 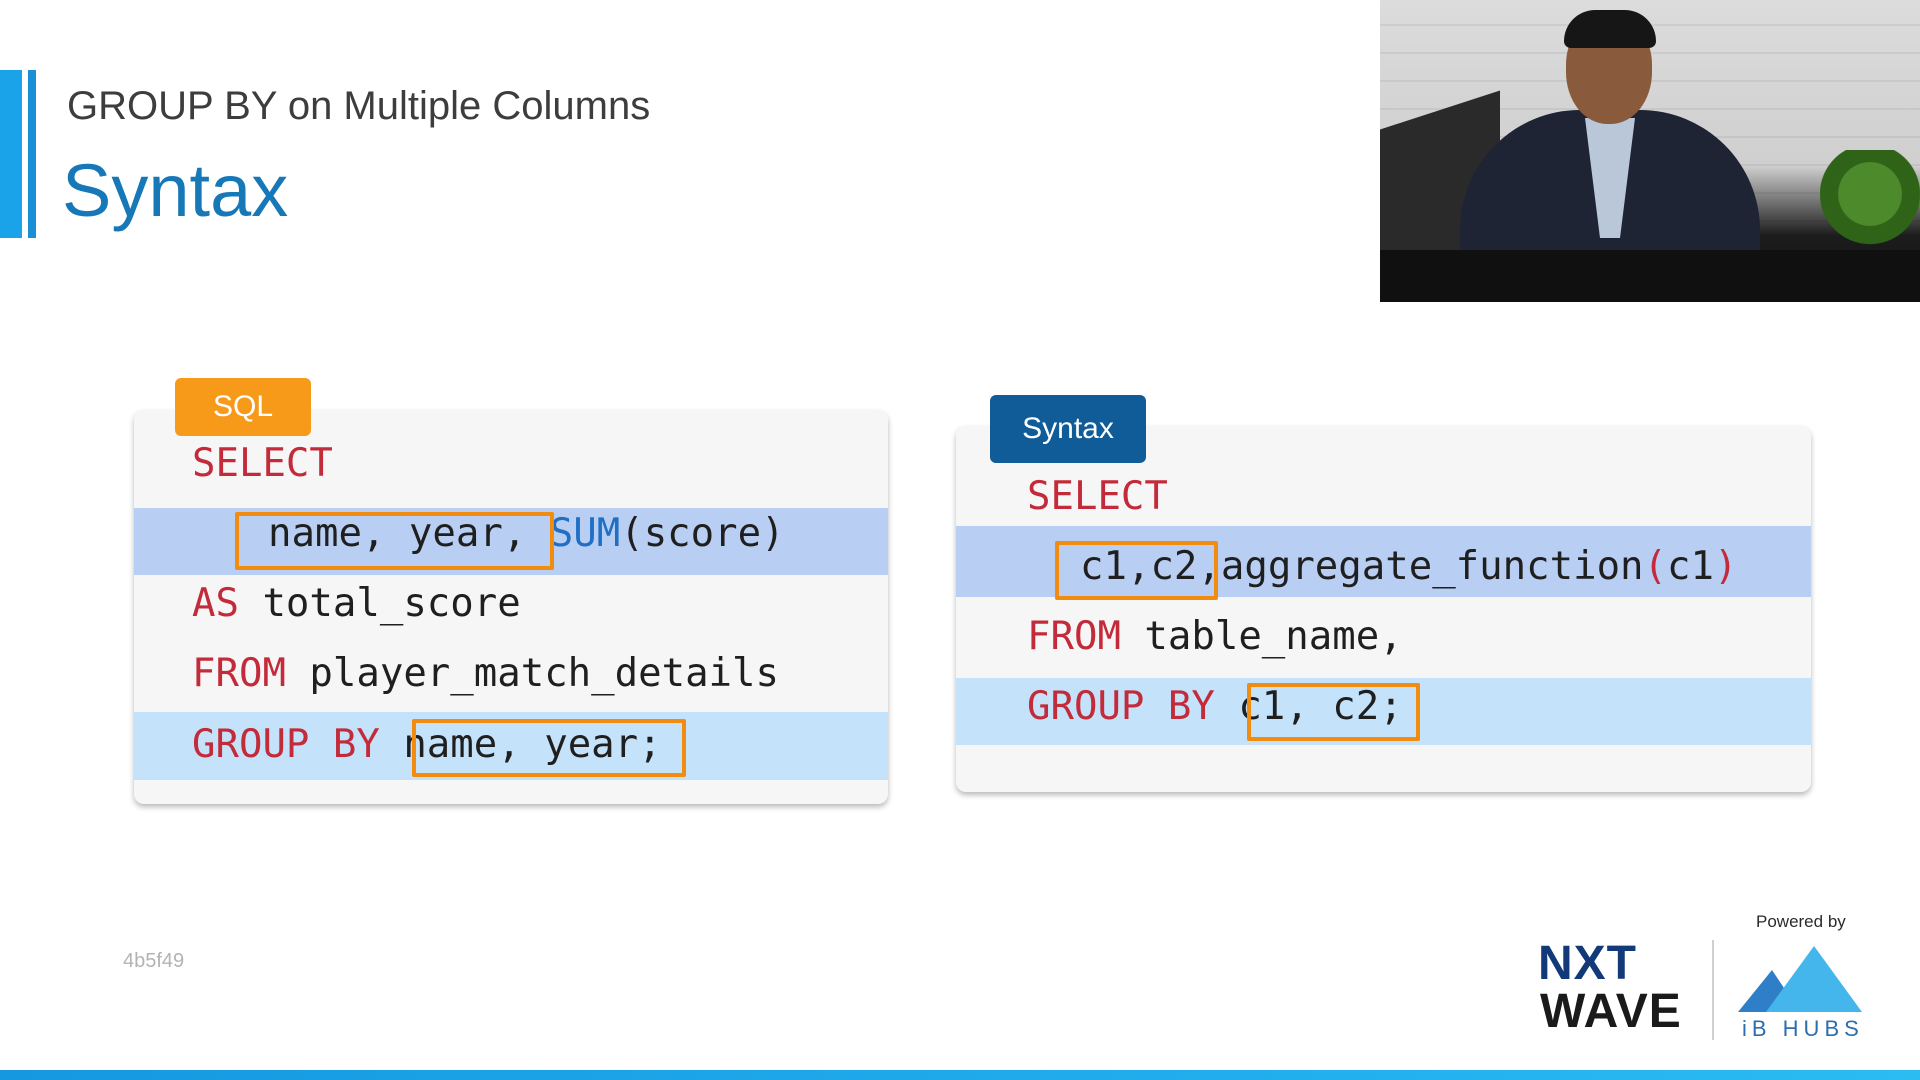 What do you see at coordinates (1136, 570) in the screenshot?
I see `highlight-box-syntax-columns` at bounding box center [1136, 570].